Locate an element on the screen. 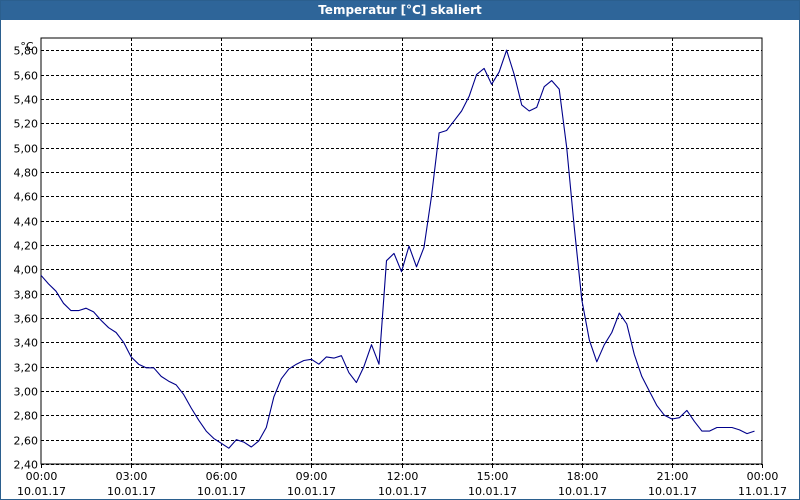 The image size is (800, 500). y-tick-label: 5,40 is located at coordinates (26, 100).